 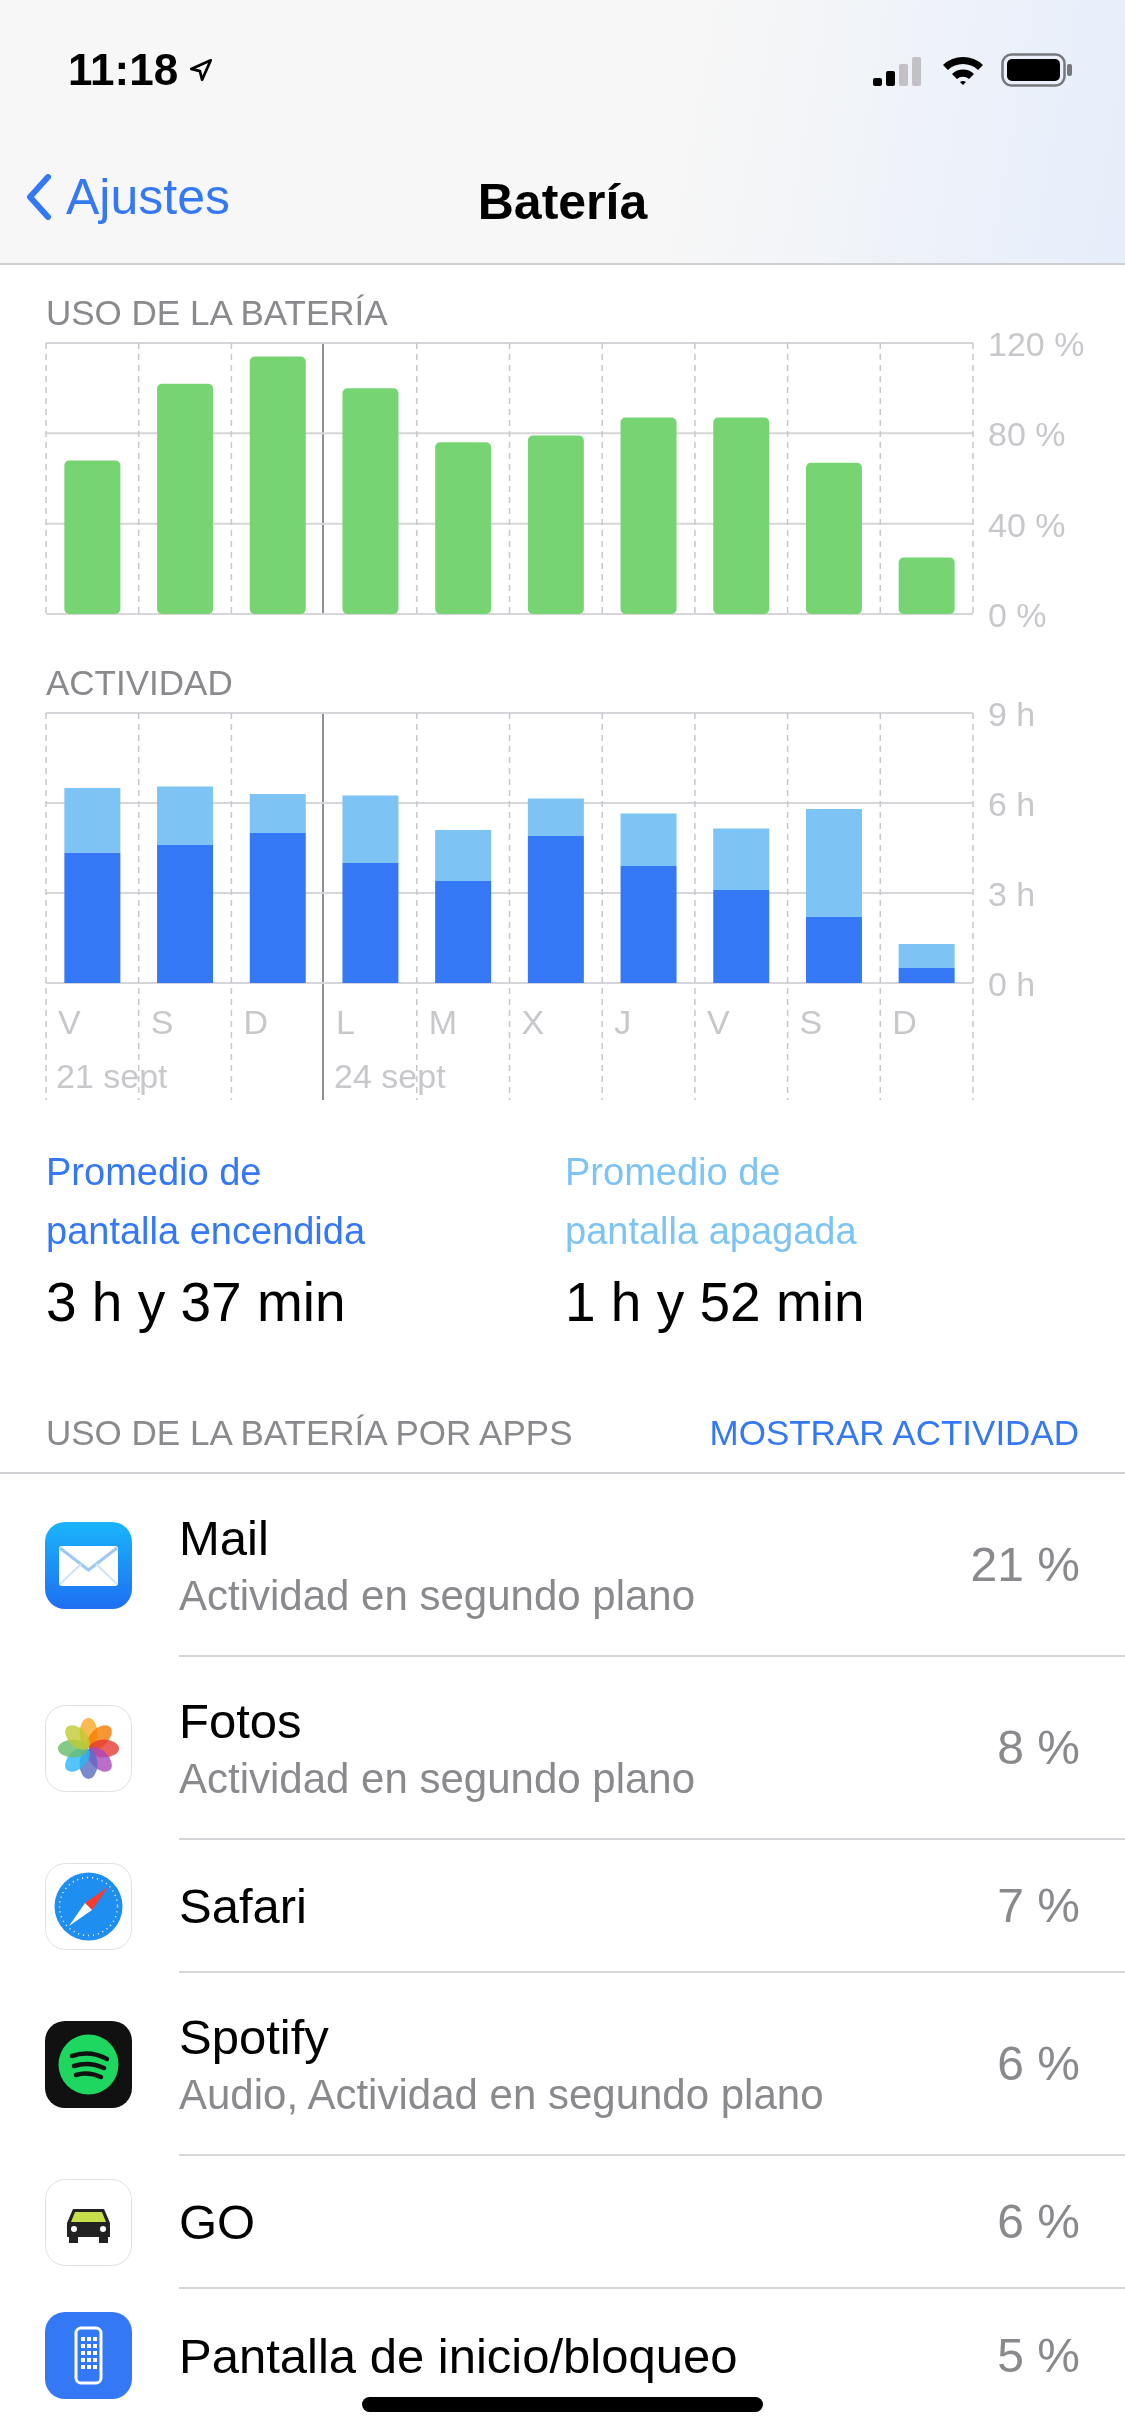 I want to click on app-row: Pantalla de inicio/bloqueo 5 %, so click(x=562, y=2355).